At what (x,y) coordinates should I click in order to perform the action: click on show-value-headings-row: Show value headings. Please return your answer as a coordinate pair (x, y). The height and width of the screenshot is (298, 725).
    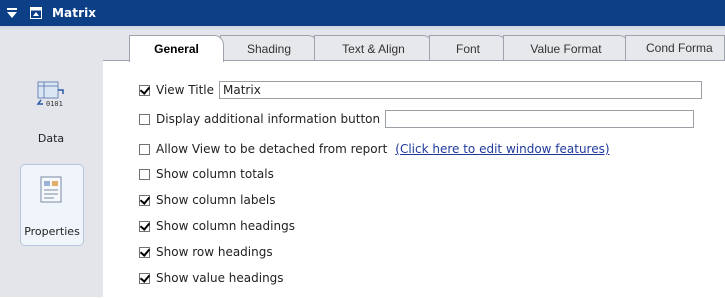
    Looking at the image, I should click on (211, 278).